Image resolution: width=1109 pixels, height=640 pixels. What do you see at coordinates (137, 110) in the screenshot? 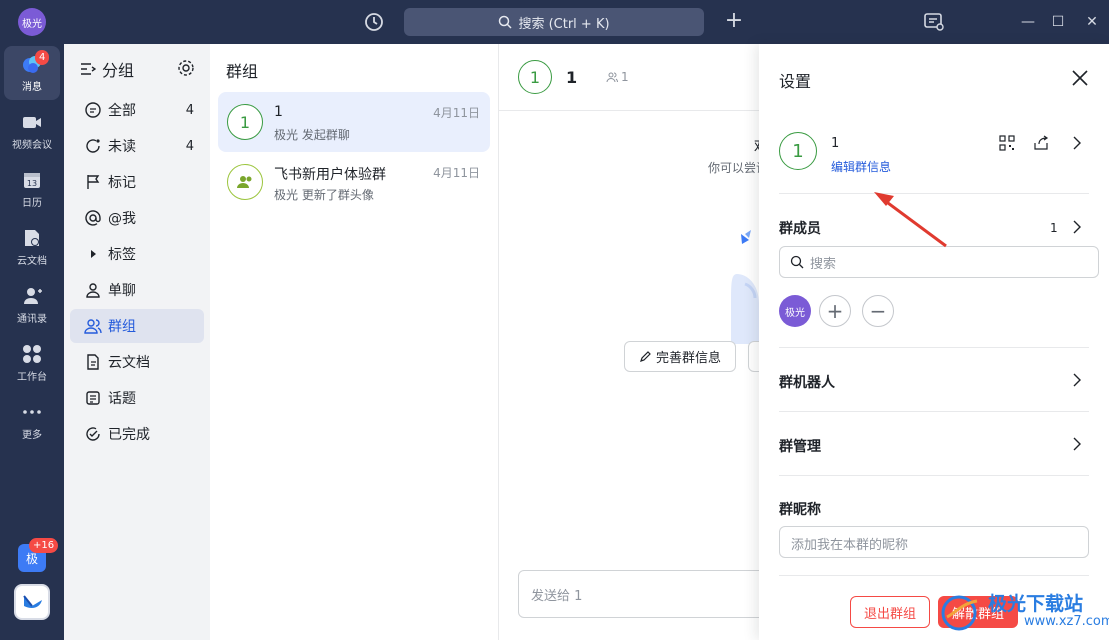
I see `group-item-all: 全部 4` at bounding box center [137, 110].